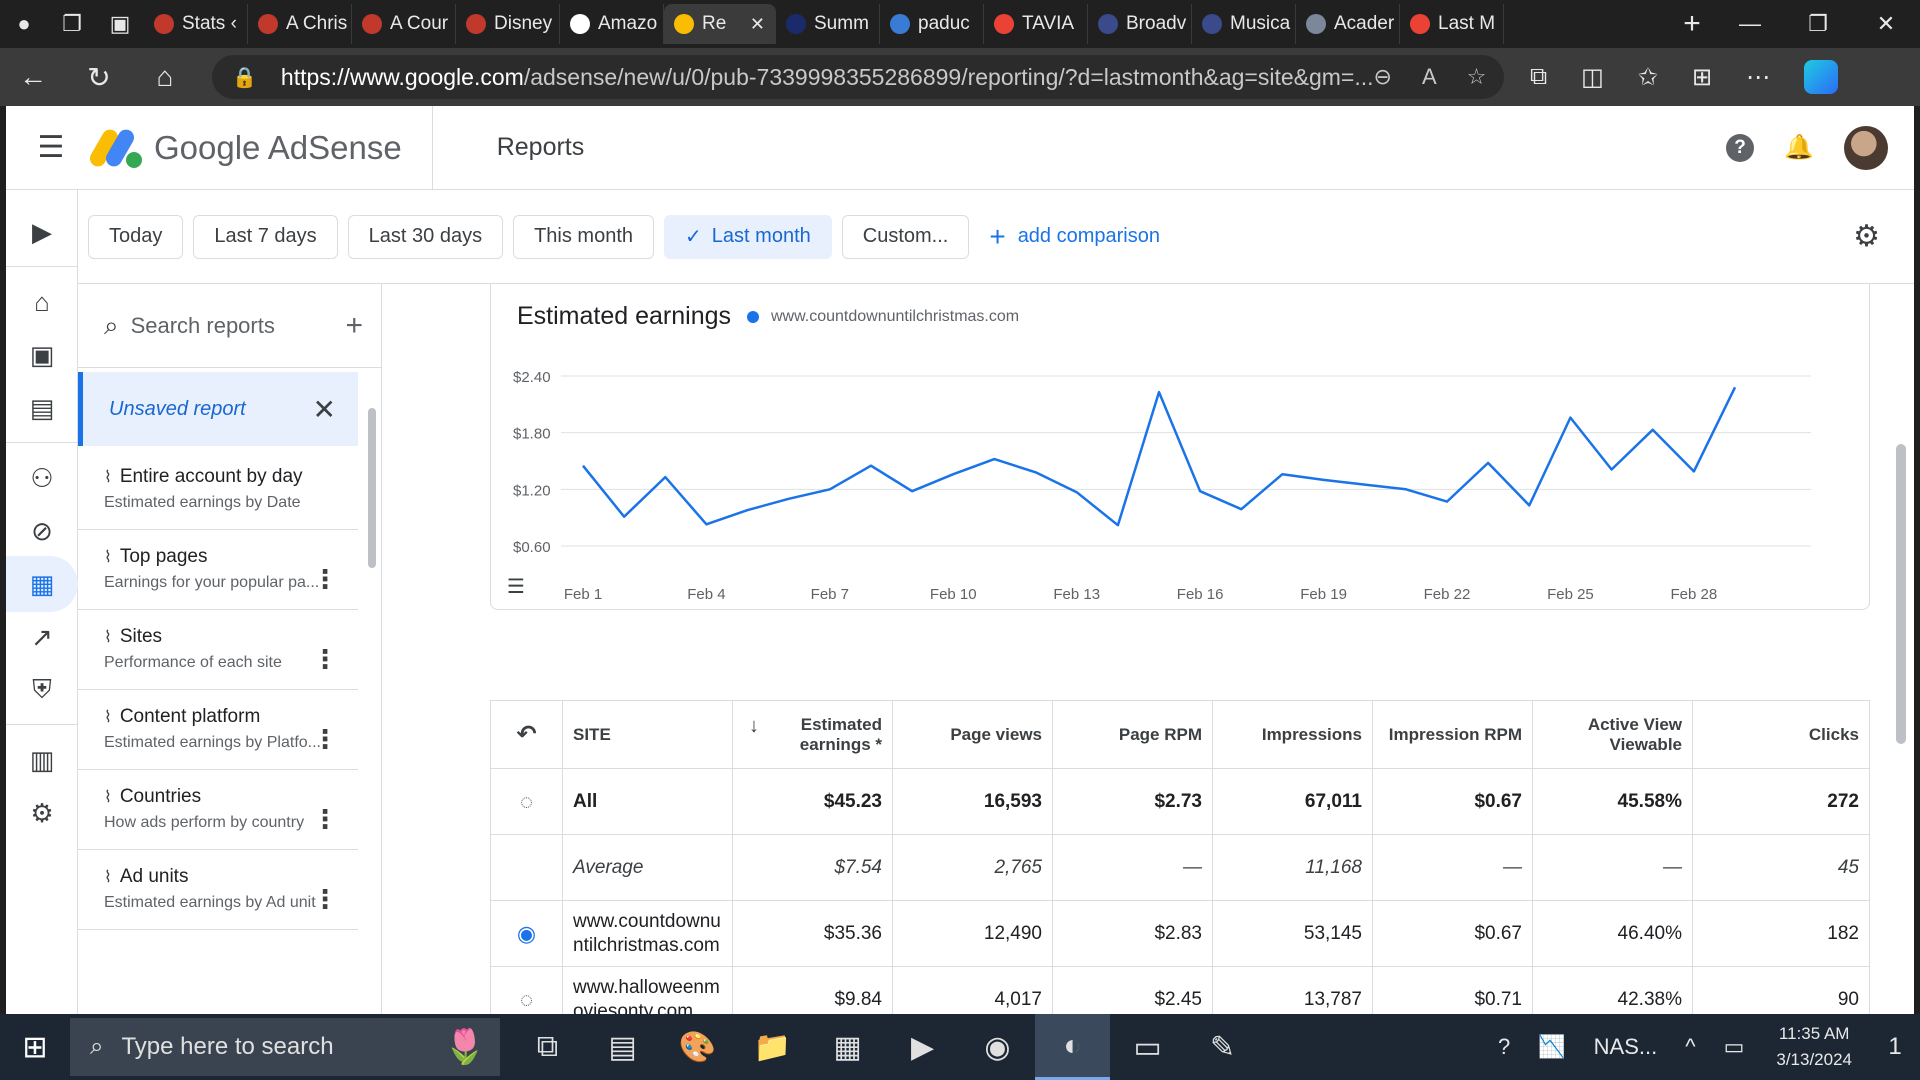 The width and height of the screenshot is (1920, 1080). Describe the element at coordinates (697, 1047) in the screenshot. I see `paint-app-icon: 🎨` at that location.